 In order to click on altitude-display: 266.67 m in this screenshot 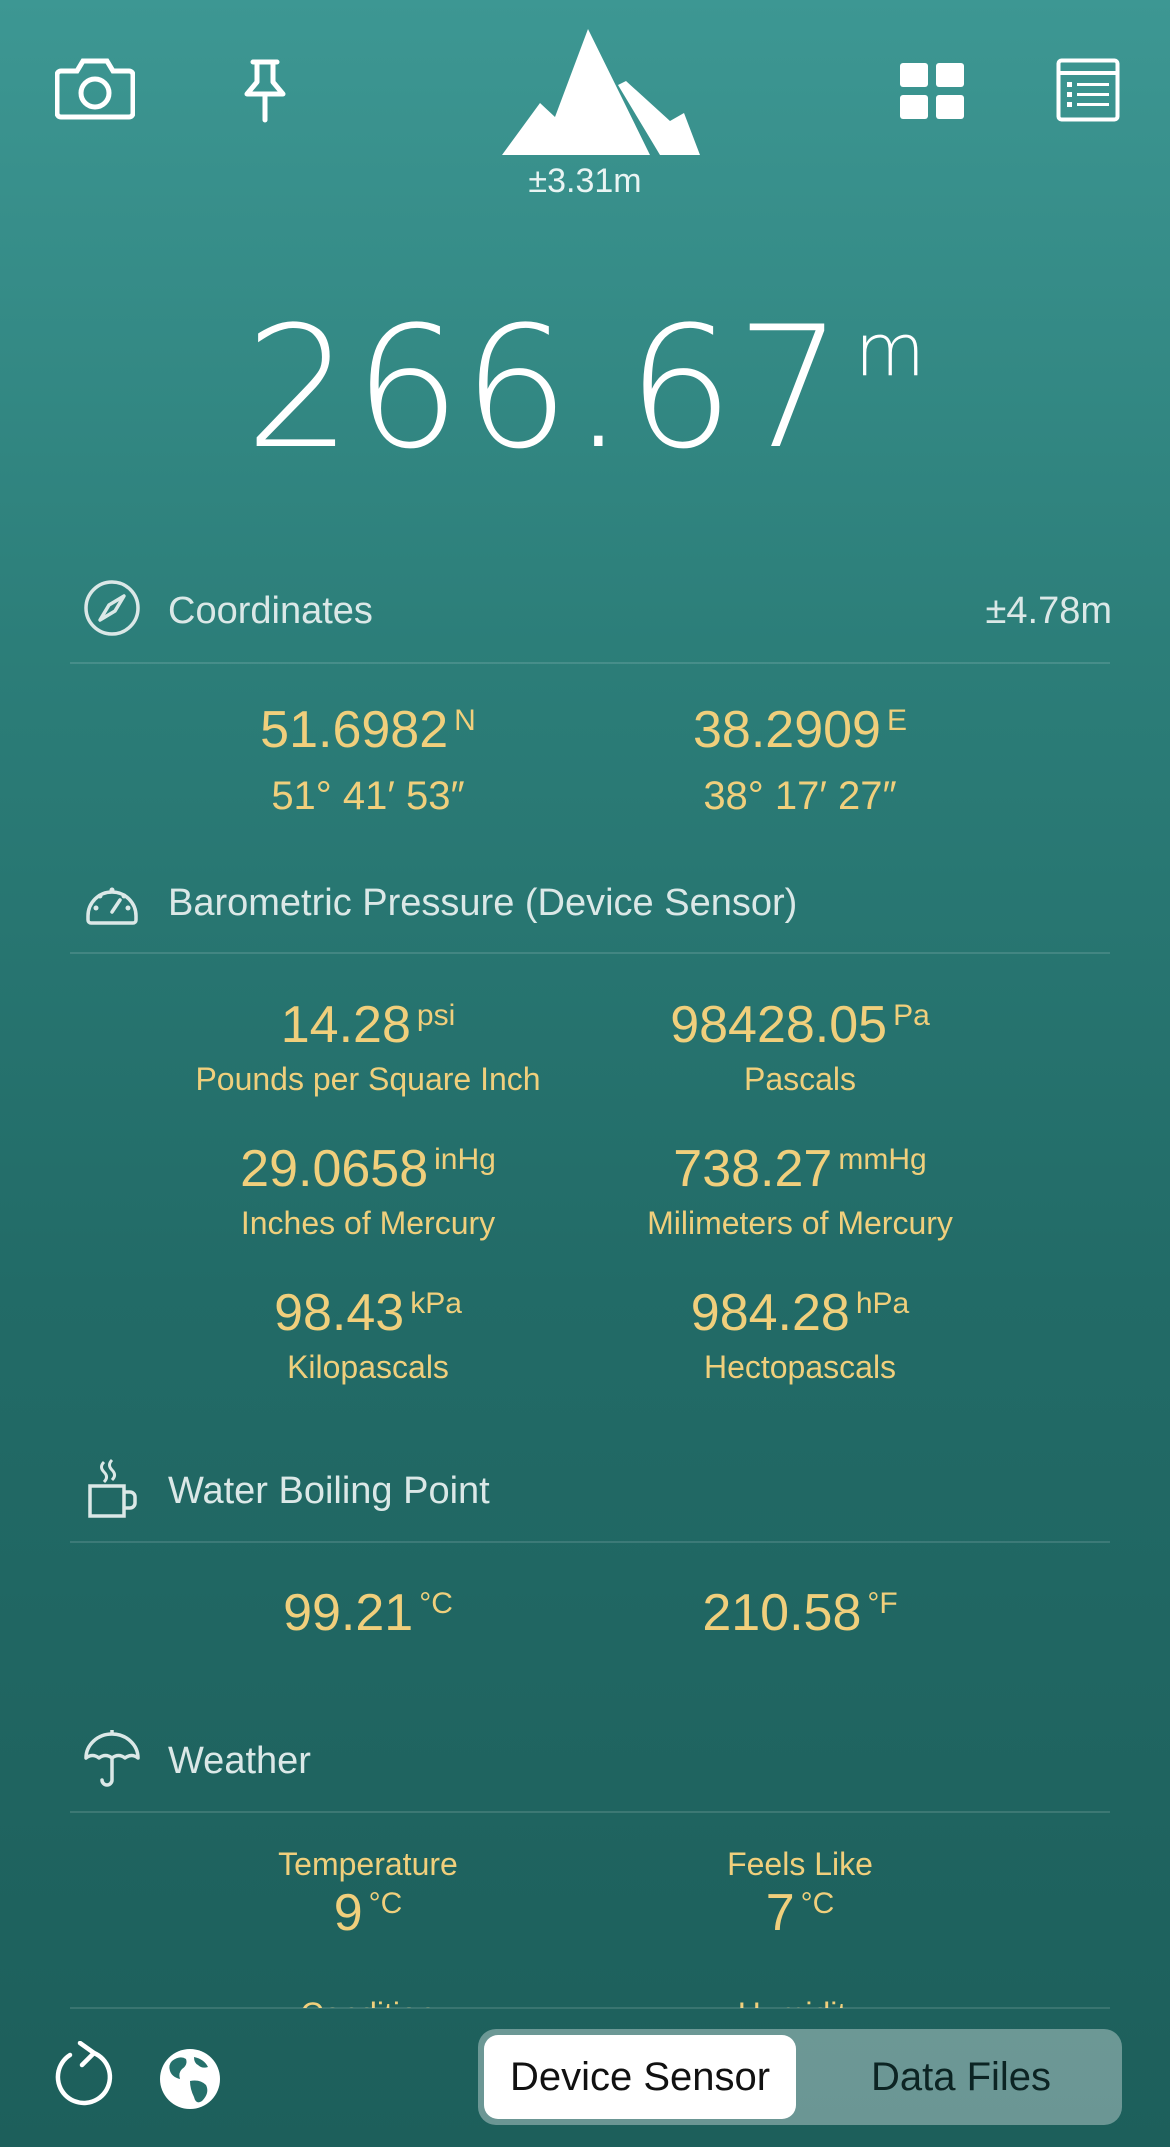, I will do `click(585, 388)`.